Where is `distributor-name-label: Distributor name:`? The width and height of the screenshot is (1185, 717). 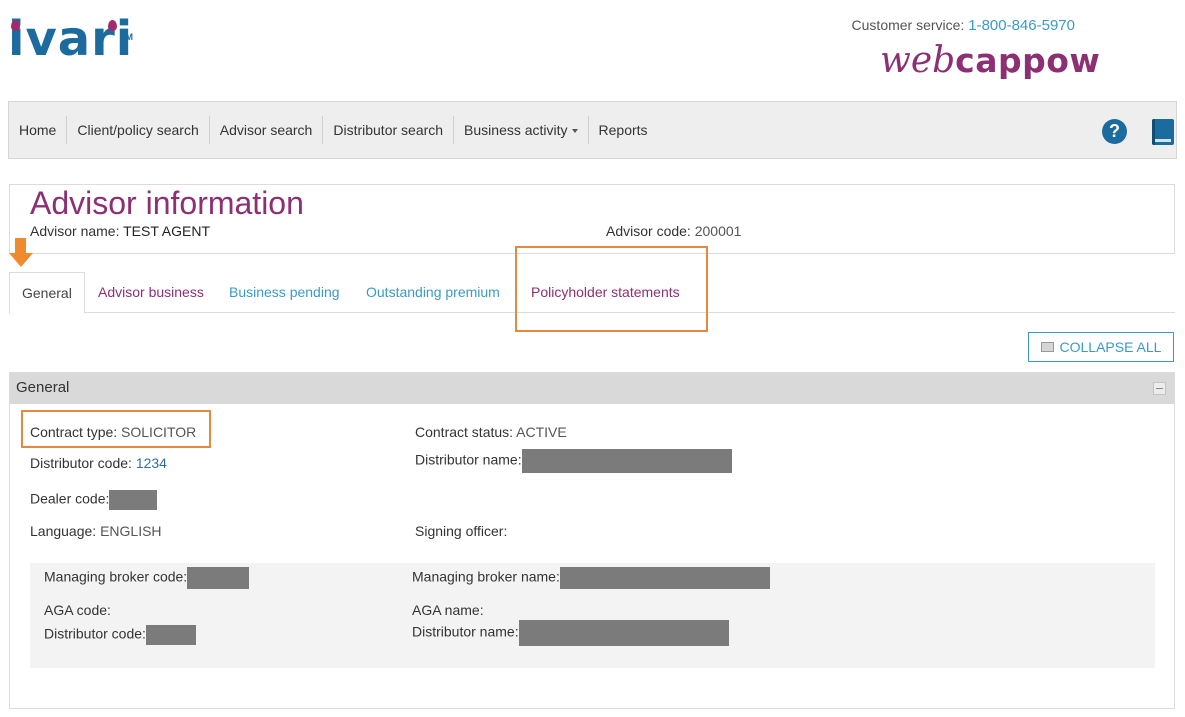
distributor-name-label: Distributor name: is located at coordinates (468, 459).